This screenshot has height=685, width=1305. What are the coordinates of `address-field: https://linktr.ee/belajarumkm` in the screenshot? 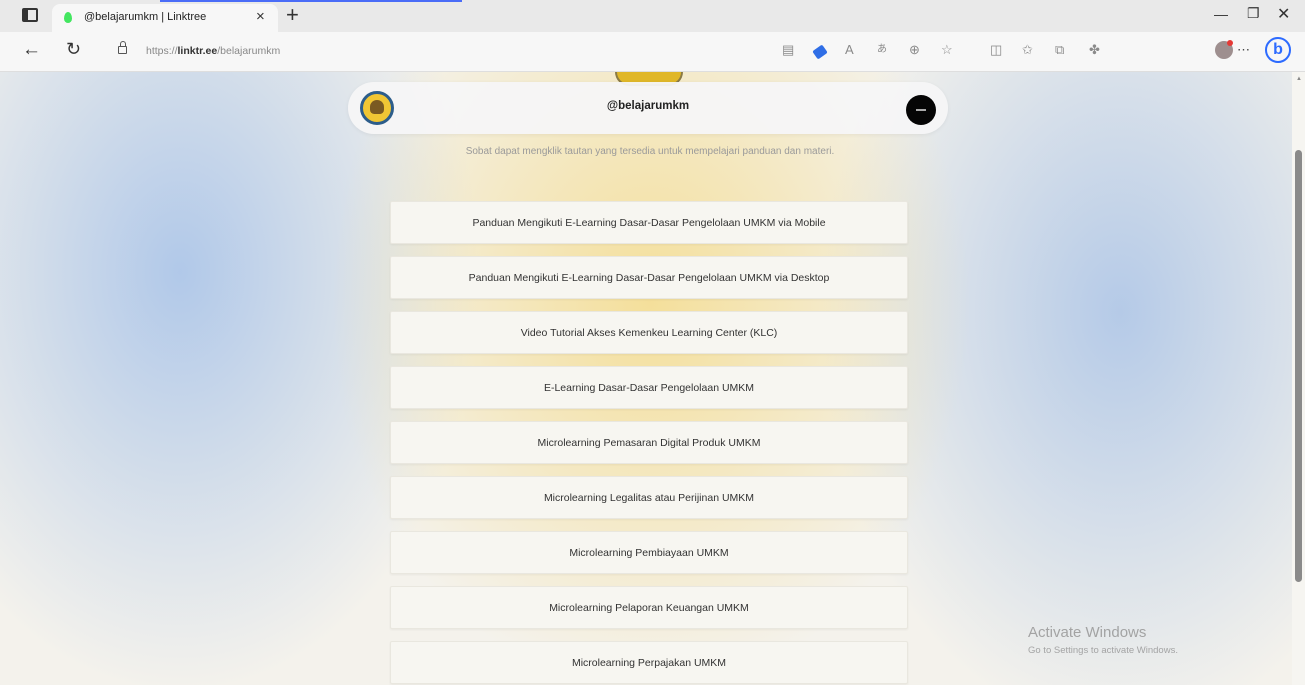 It's located at (213, 51).